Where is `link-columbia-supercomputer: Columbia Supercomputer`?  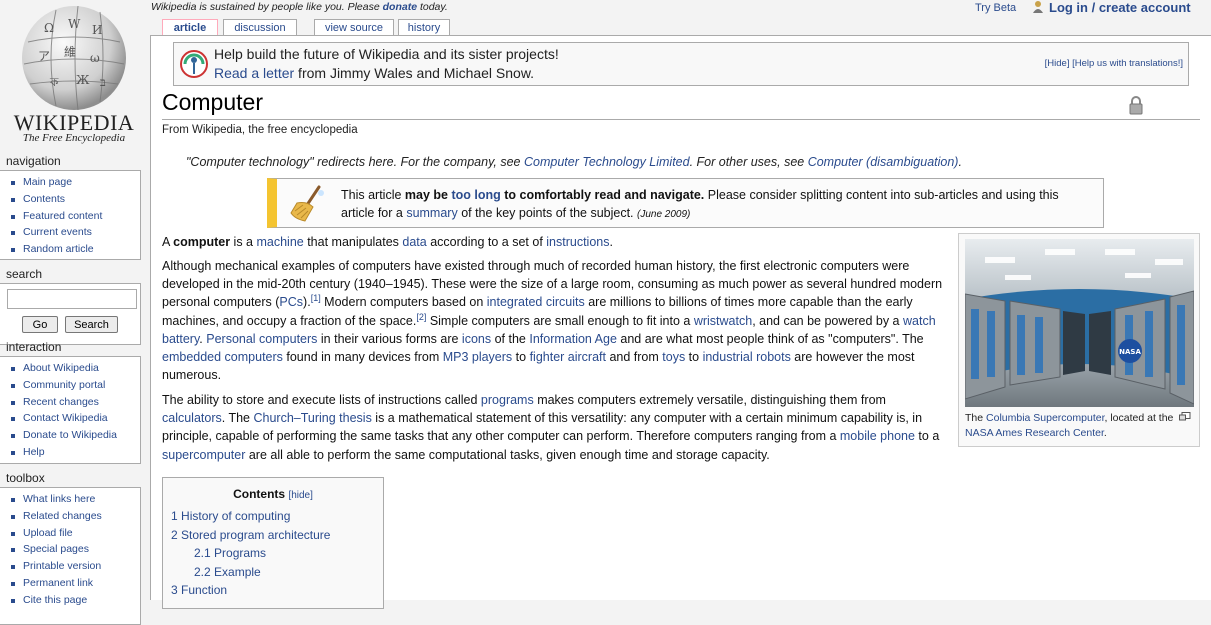 link-columbia-supercomputer: Columbia Supercomputer is located at coordinates (1045, 418).